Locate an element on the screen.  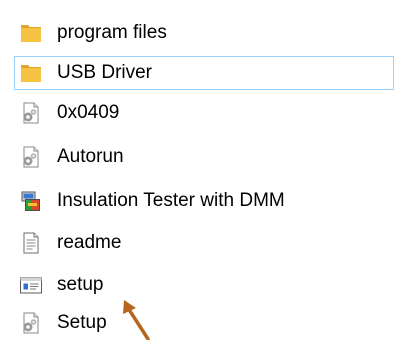
file-item-label: program files is located at coordinates (112, 32).